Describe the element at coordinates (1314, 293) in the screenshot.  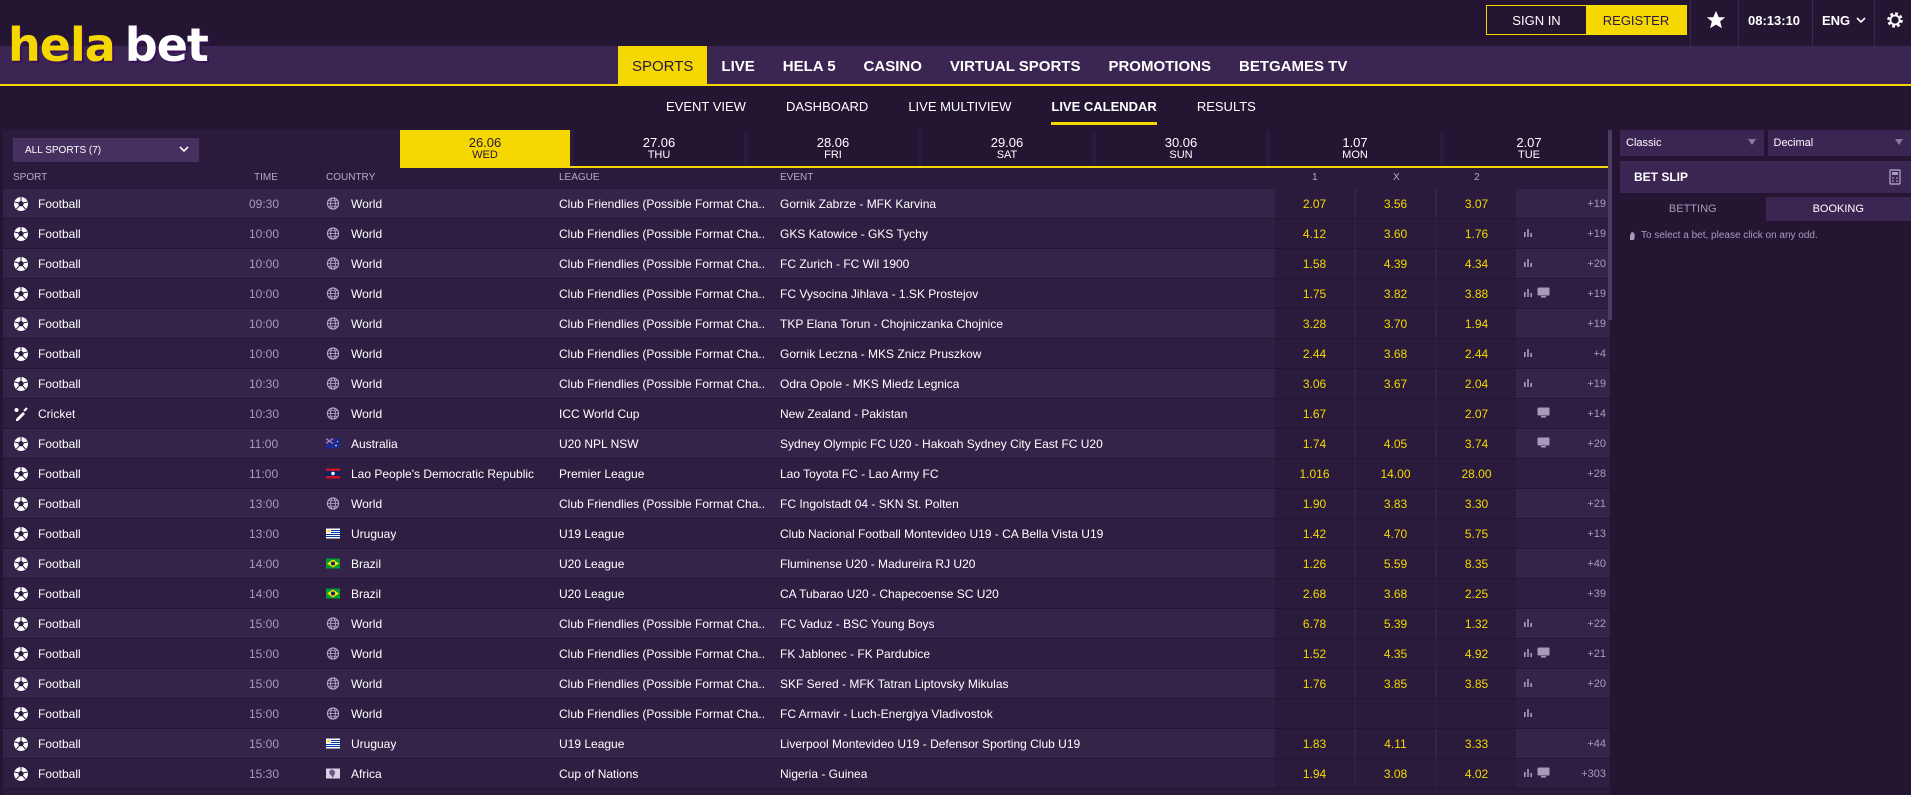
I see `odd-home: 1.75` at that location.